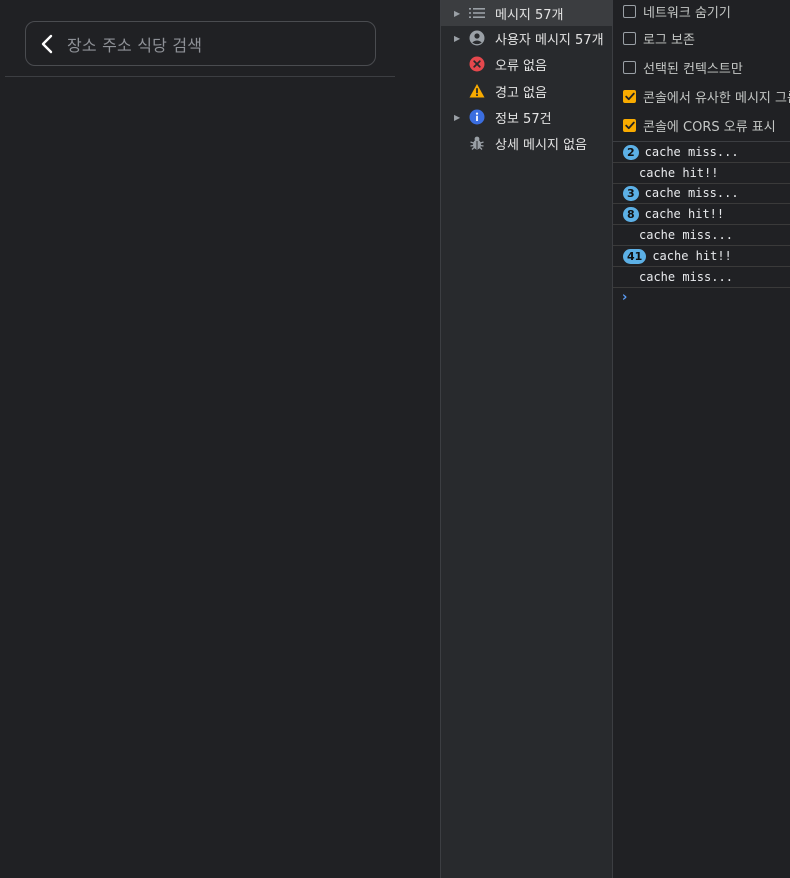 Image resolution: width=790 pixels, height=878 pixels. I want to click on log-message: 8 cache hit!!, so click(701, 214).